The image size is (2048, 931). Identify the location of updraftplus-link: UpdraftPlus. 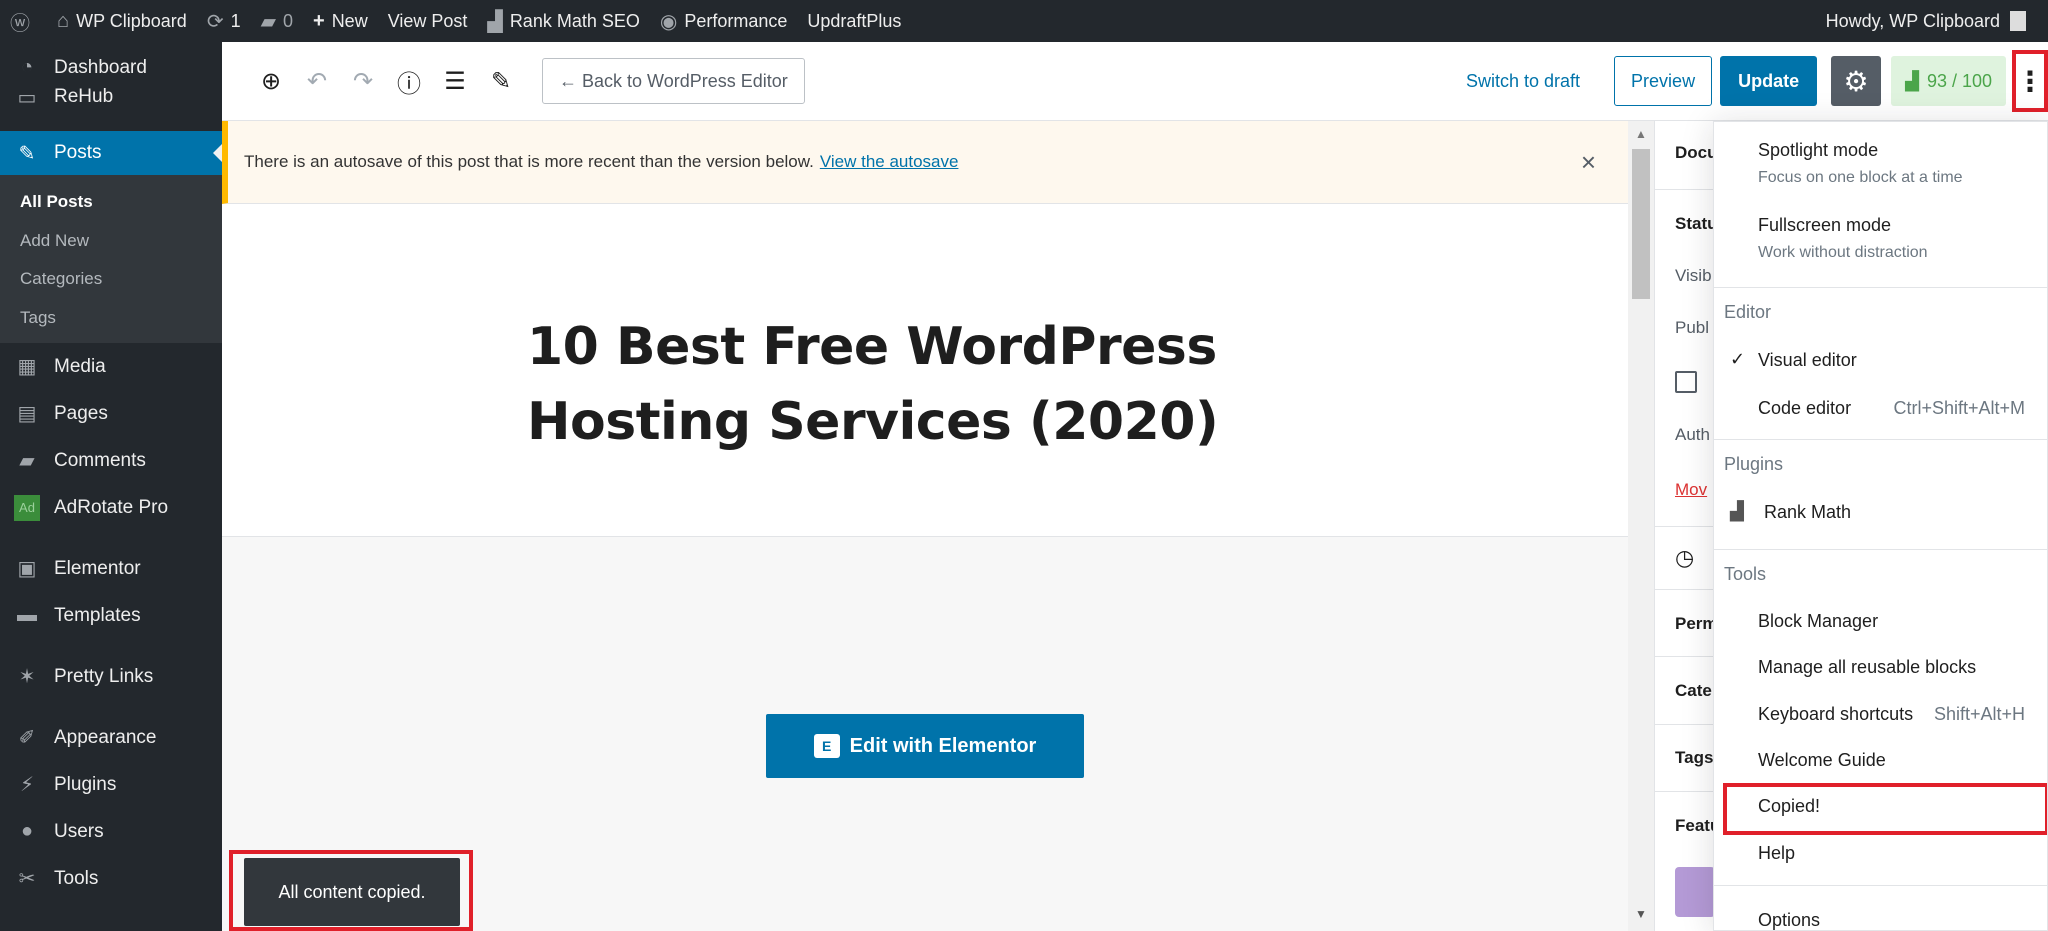
(854, 21).